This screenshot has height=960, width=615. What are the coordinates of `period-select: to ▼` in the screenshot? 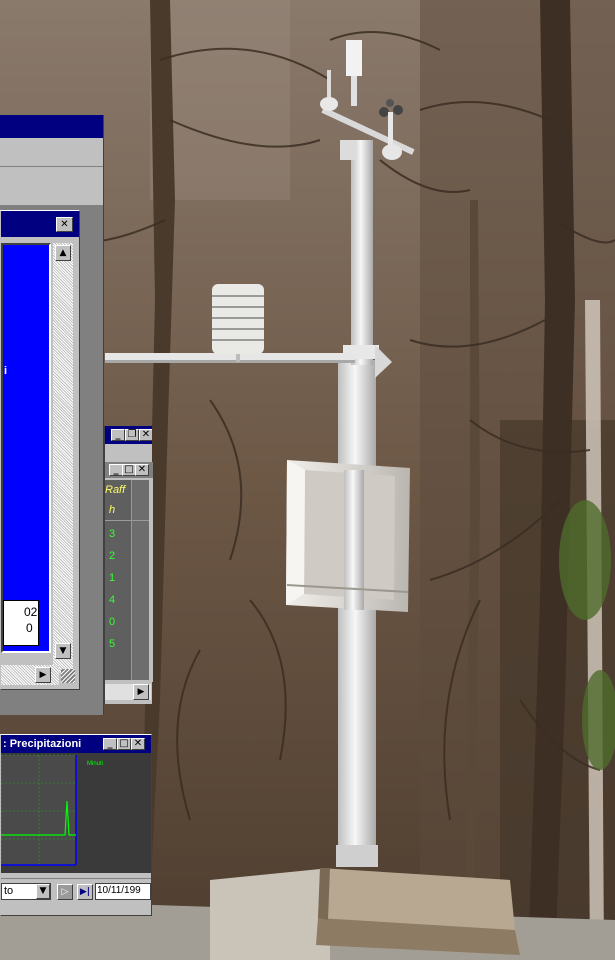 It's located at (26, 891).